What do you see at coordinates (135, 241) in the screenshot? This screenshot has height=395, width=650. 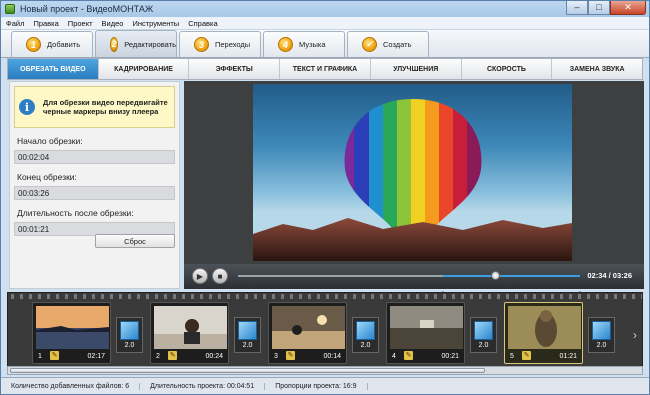 I see `reset-button: Сброс` at bounding box center [135, 241].